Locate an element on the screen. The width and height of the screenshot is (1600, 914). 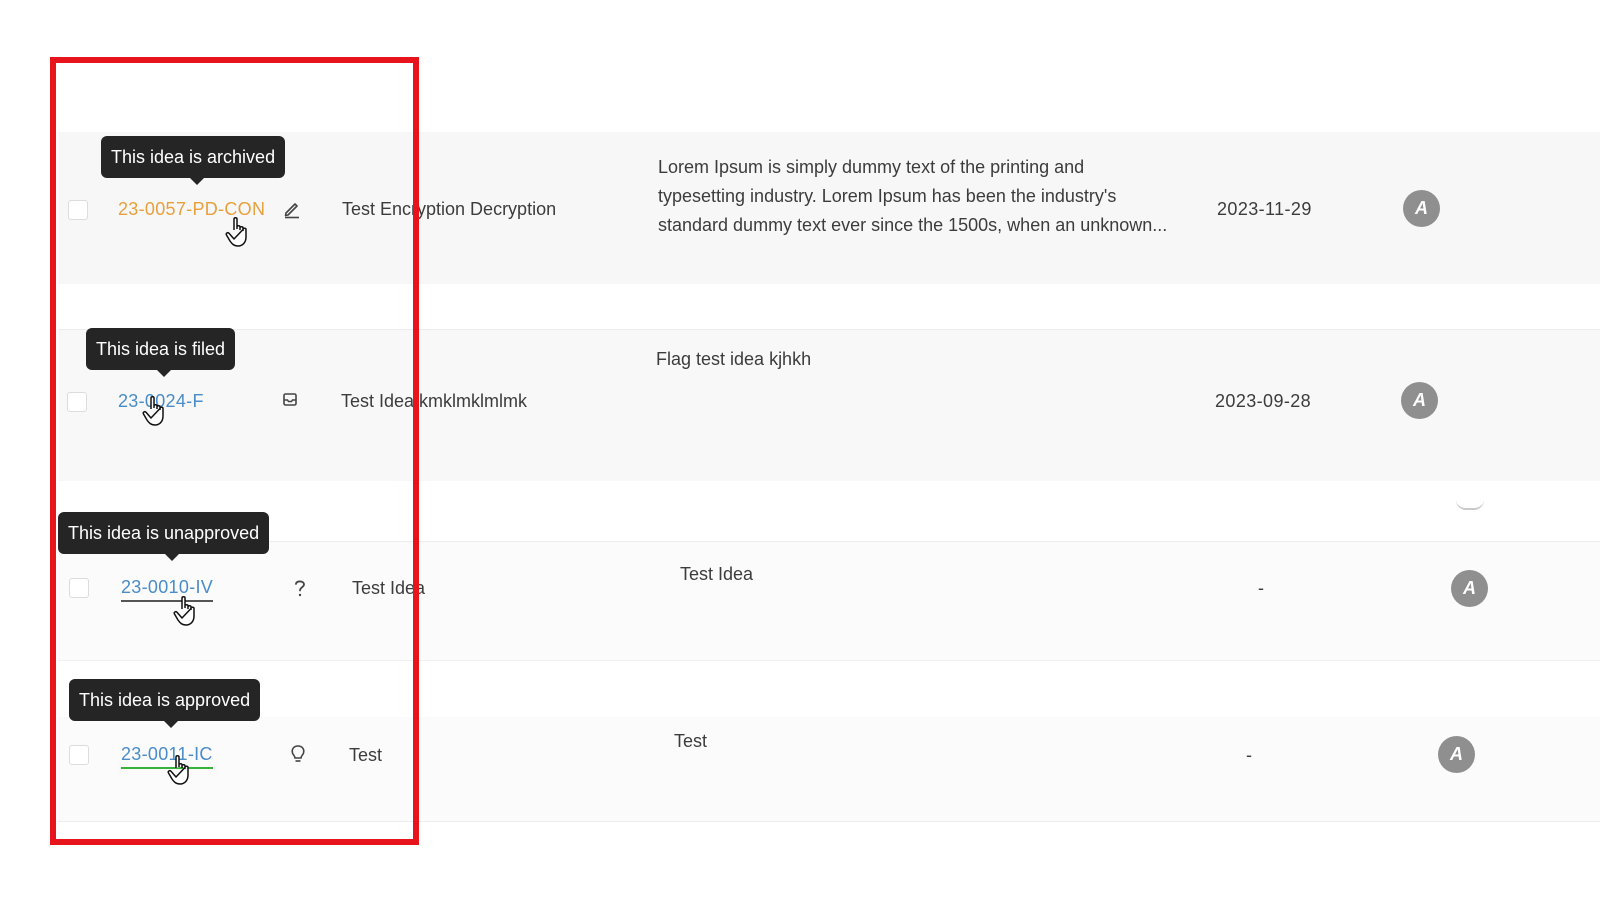
inbox-icon is located at coordinates (291, 401).